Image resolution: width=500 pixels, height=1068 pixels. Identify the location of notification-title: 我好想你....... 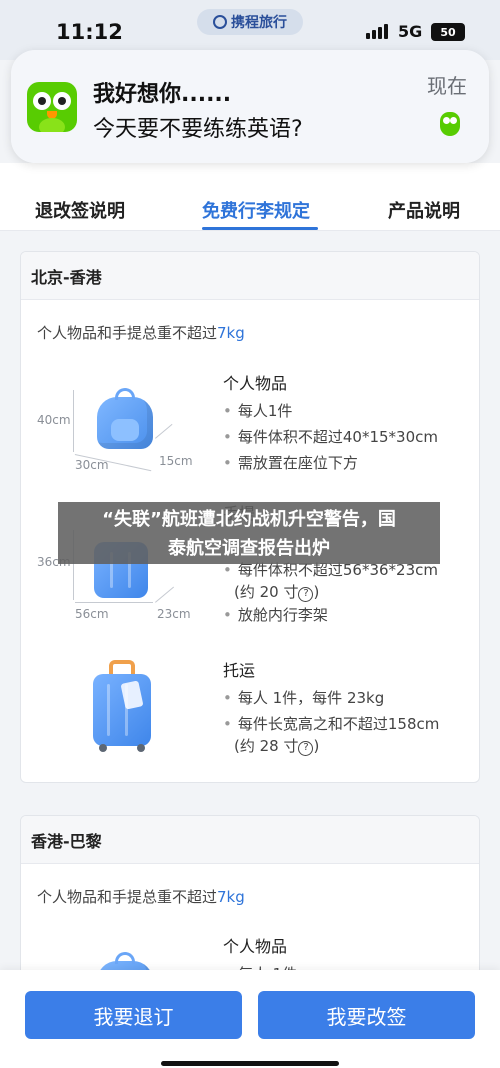
(162, 94).